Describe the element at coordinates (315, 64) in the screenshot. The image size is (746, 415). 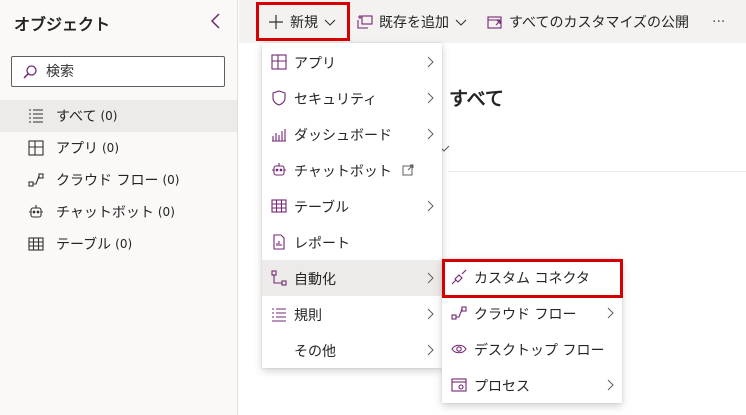
I see `menu-item-label: アプリ` at that location.